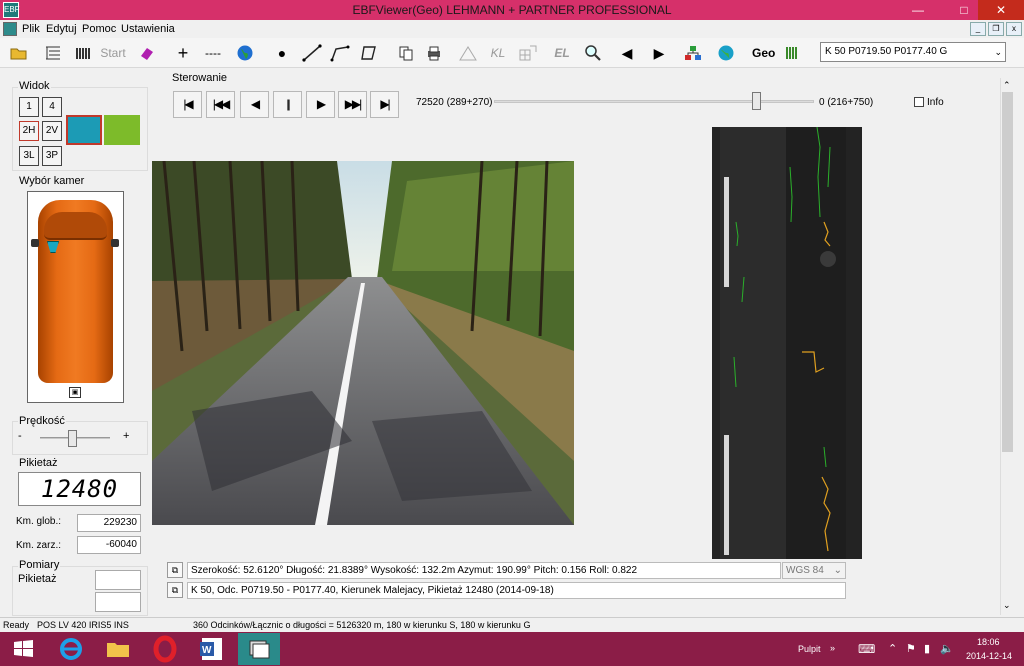 The height and width of the screenshot is (666, 1024). I want to click on info-checkbox, so click(919, 102).